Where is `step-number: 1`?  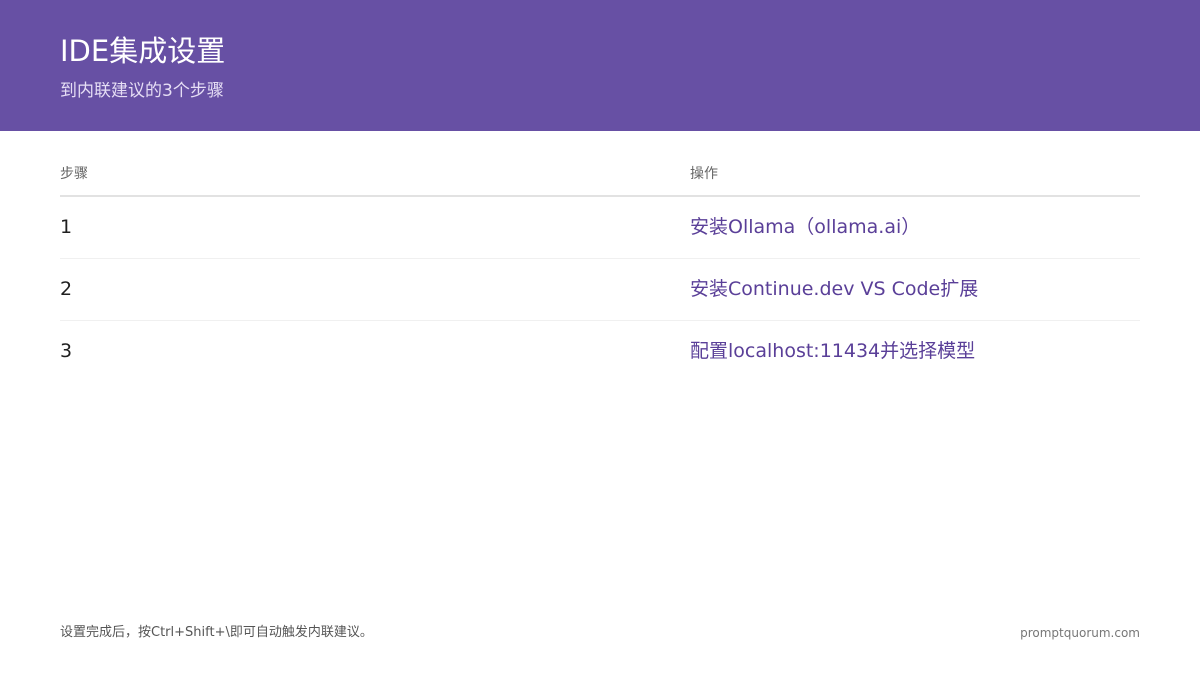 step-number: 1 is located at coordinates (66, 227).